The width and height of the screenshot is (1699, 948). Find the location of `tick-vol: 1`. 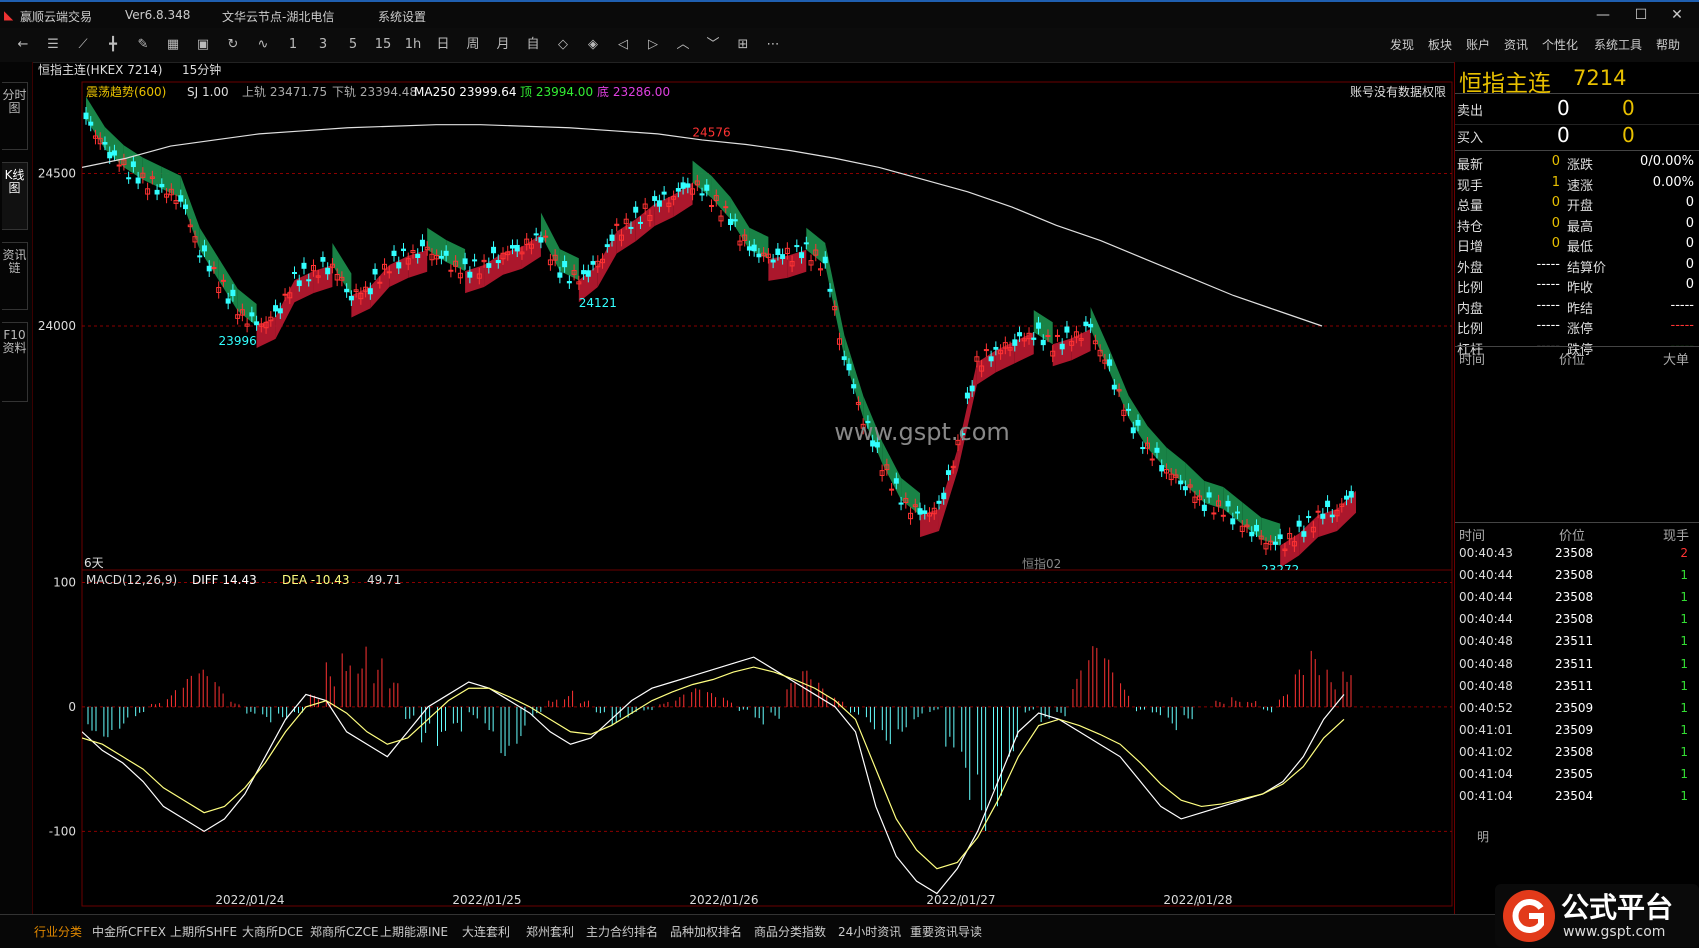

tick-vol: 1 is located at coordinates (1684, 796).